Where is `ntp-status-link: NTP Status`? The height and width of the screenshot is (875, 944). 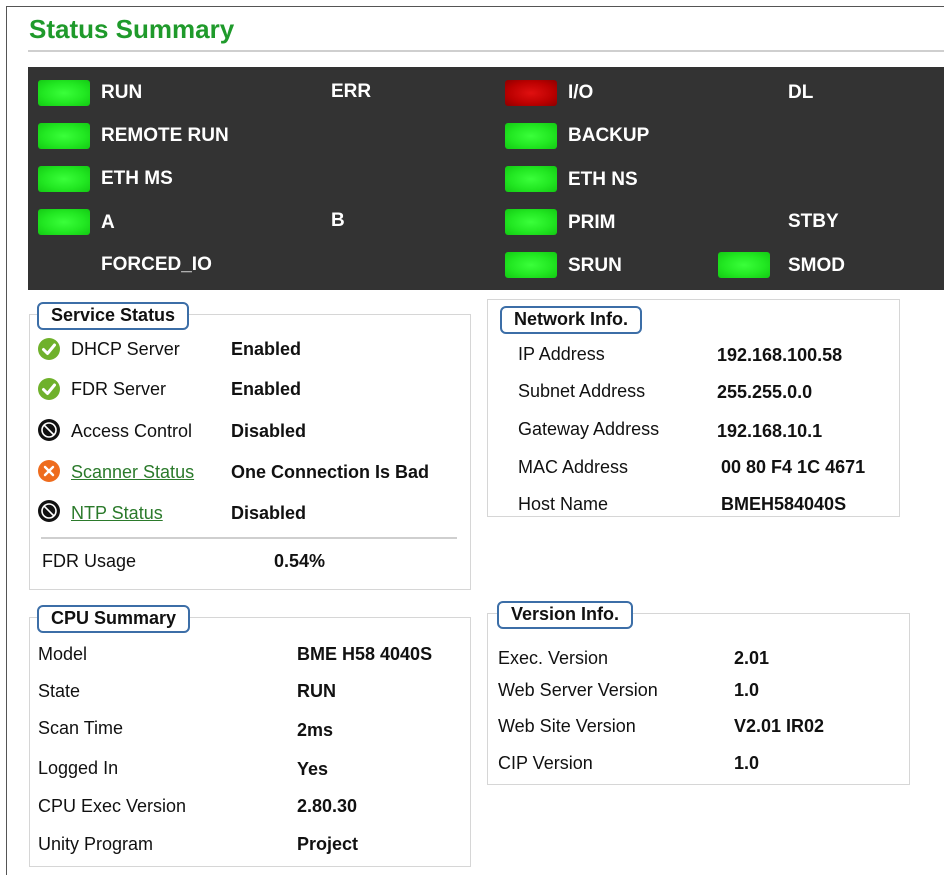 ntp-status-link: NTP Status is located at coordinates (117, 513).